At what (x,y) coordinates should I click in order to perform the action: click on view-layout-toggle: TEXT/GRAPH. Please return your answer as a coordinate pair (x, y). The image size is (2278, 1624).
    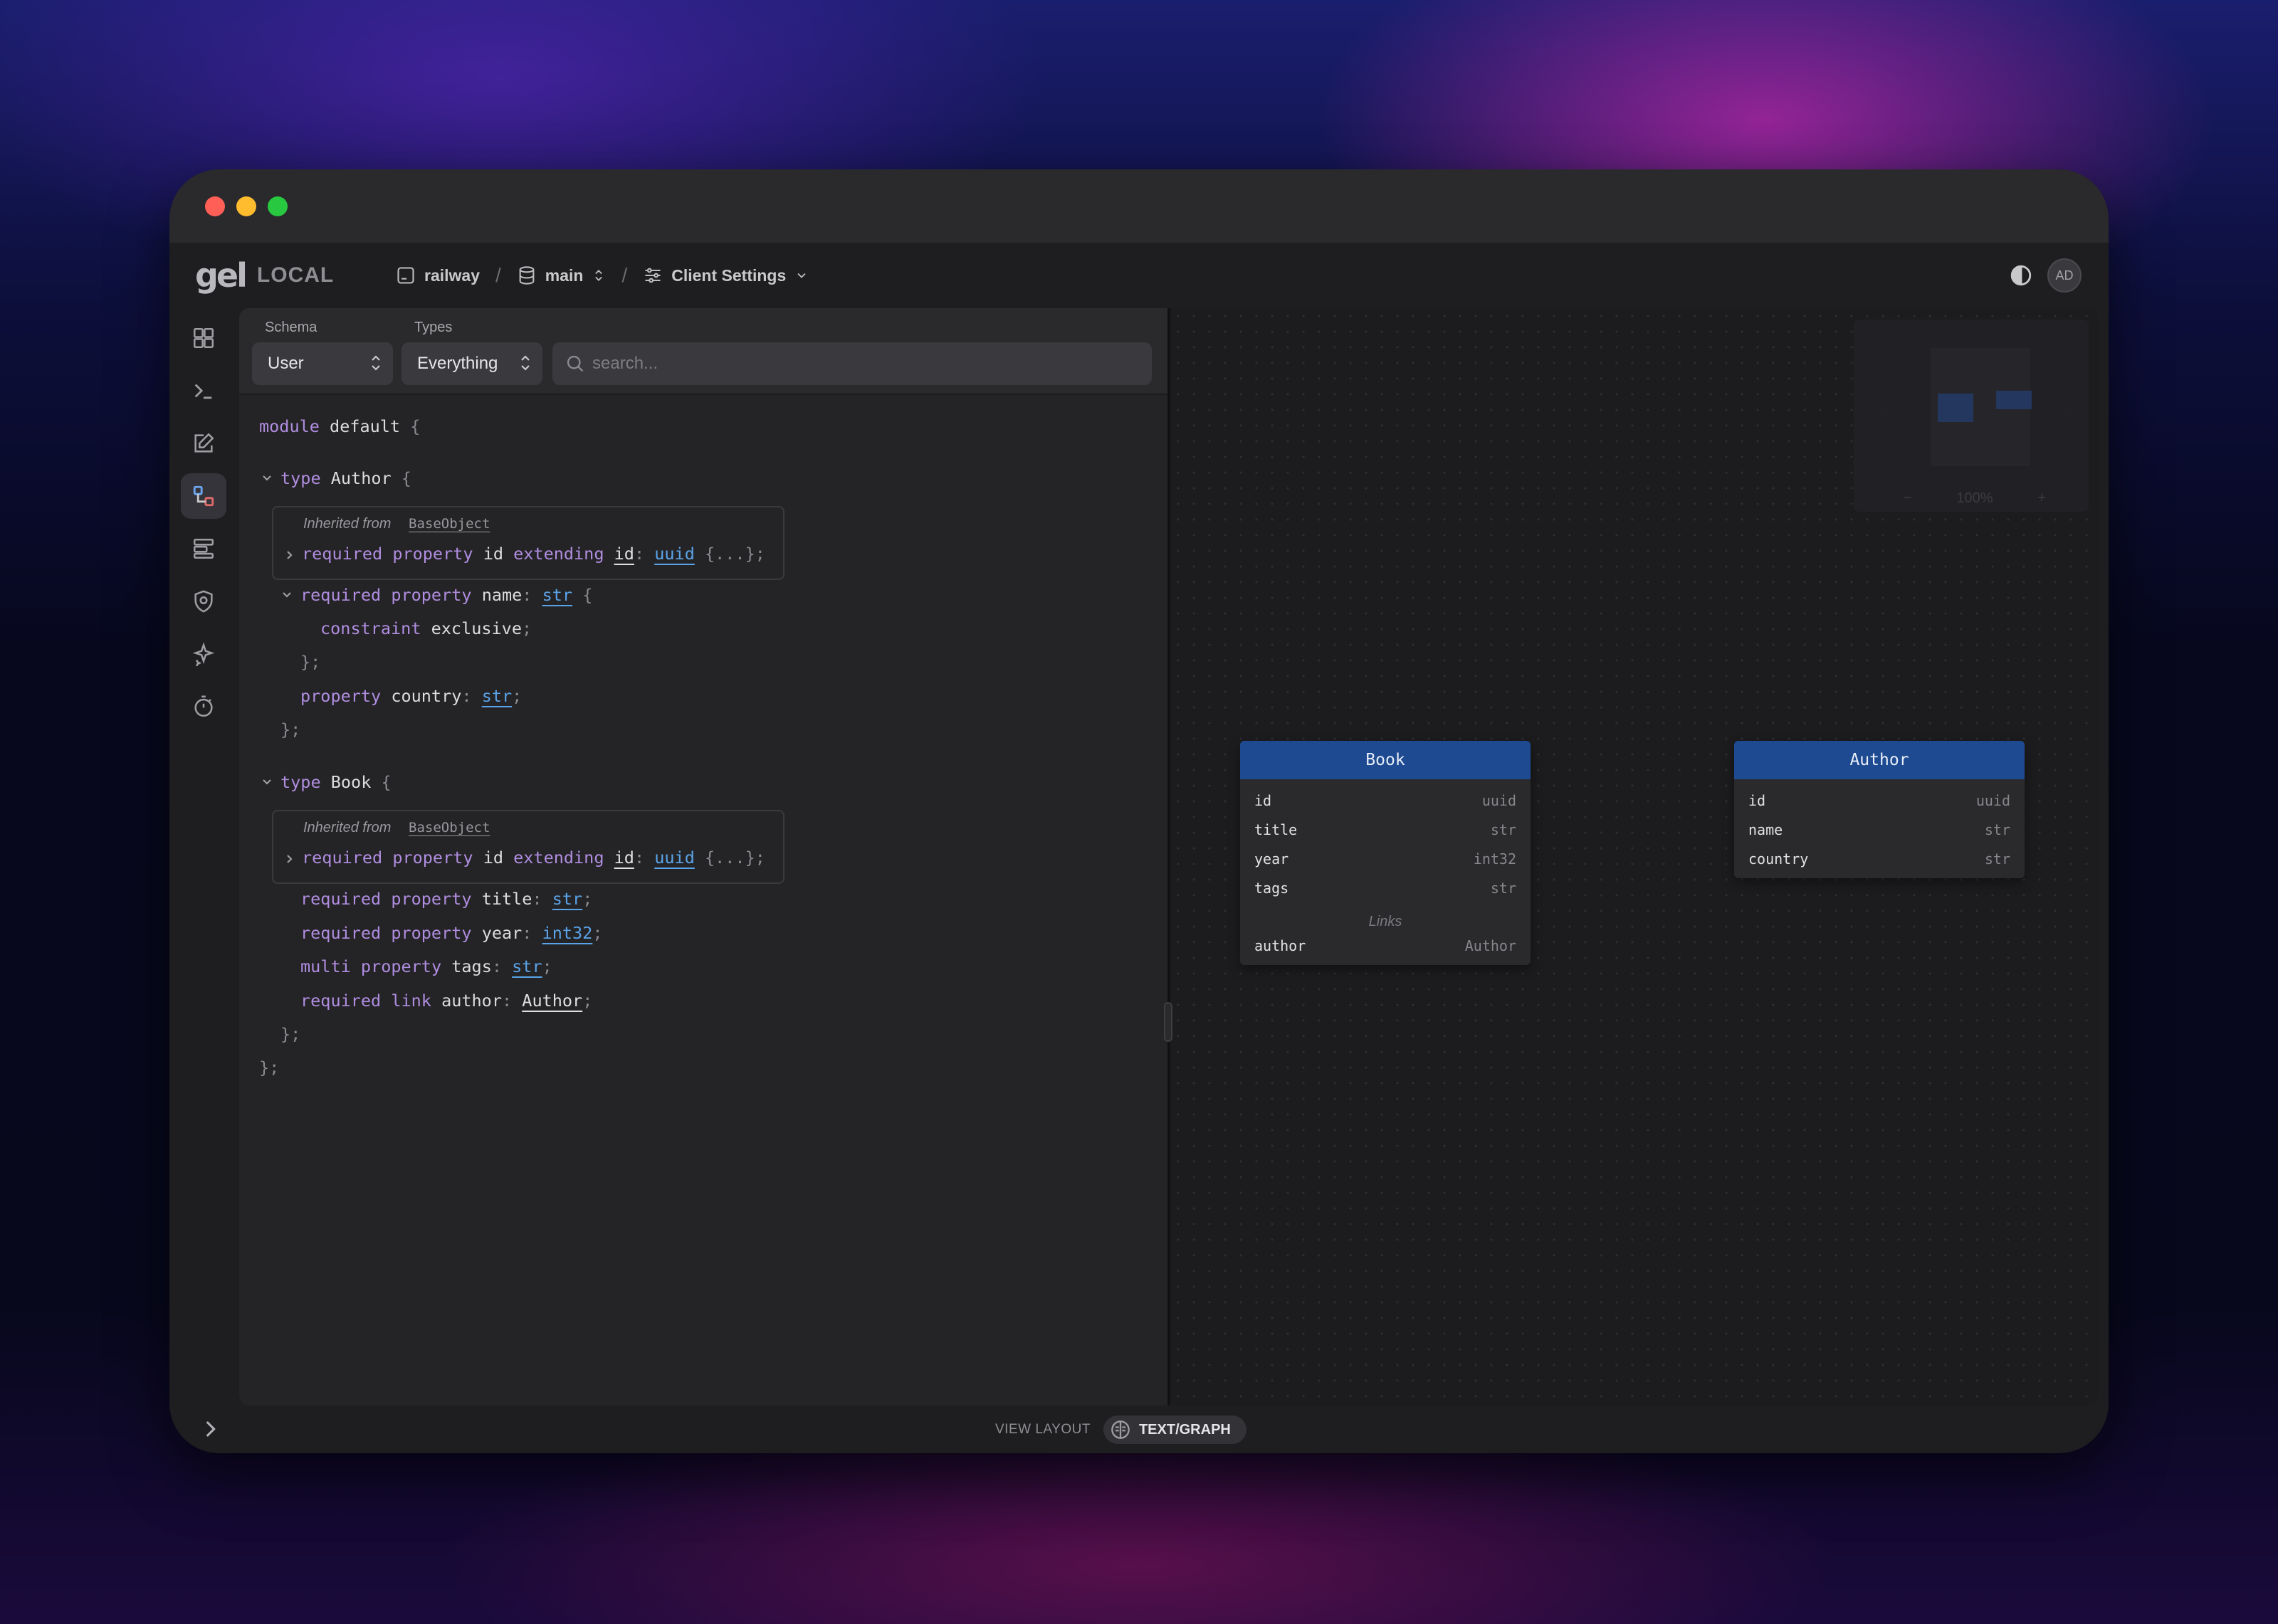
    Looking at the image, I should click on (1174, 1429).